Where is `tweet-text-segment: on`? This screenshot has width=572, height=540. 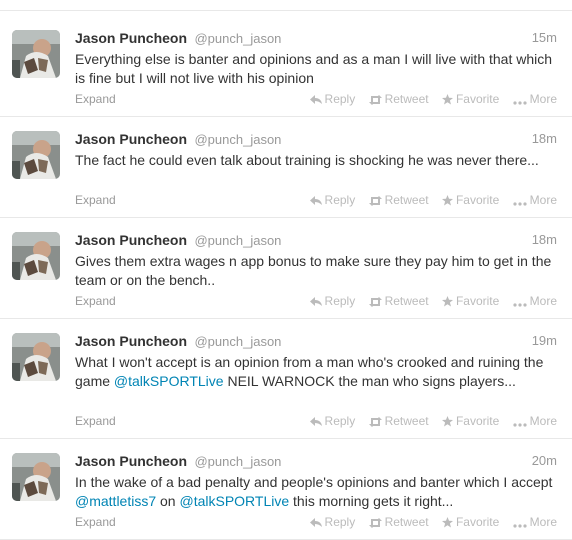
tweet-text-segment: on is located at coordinates (168, 501).